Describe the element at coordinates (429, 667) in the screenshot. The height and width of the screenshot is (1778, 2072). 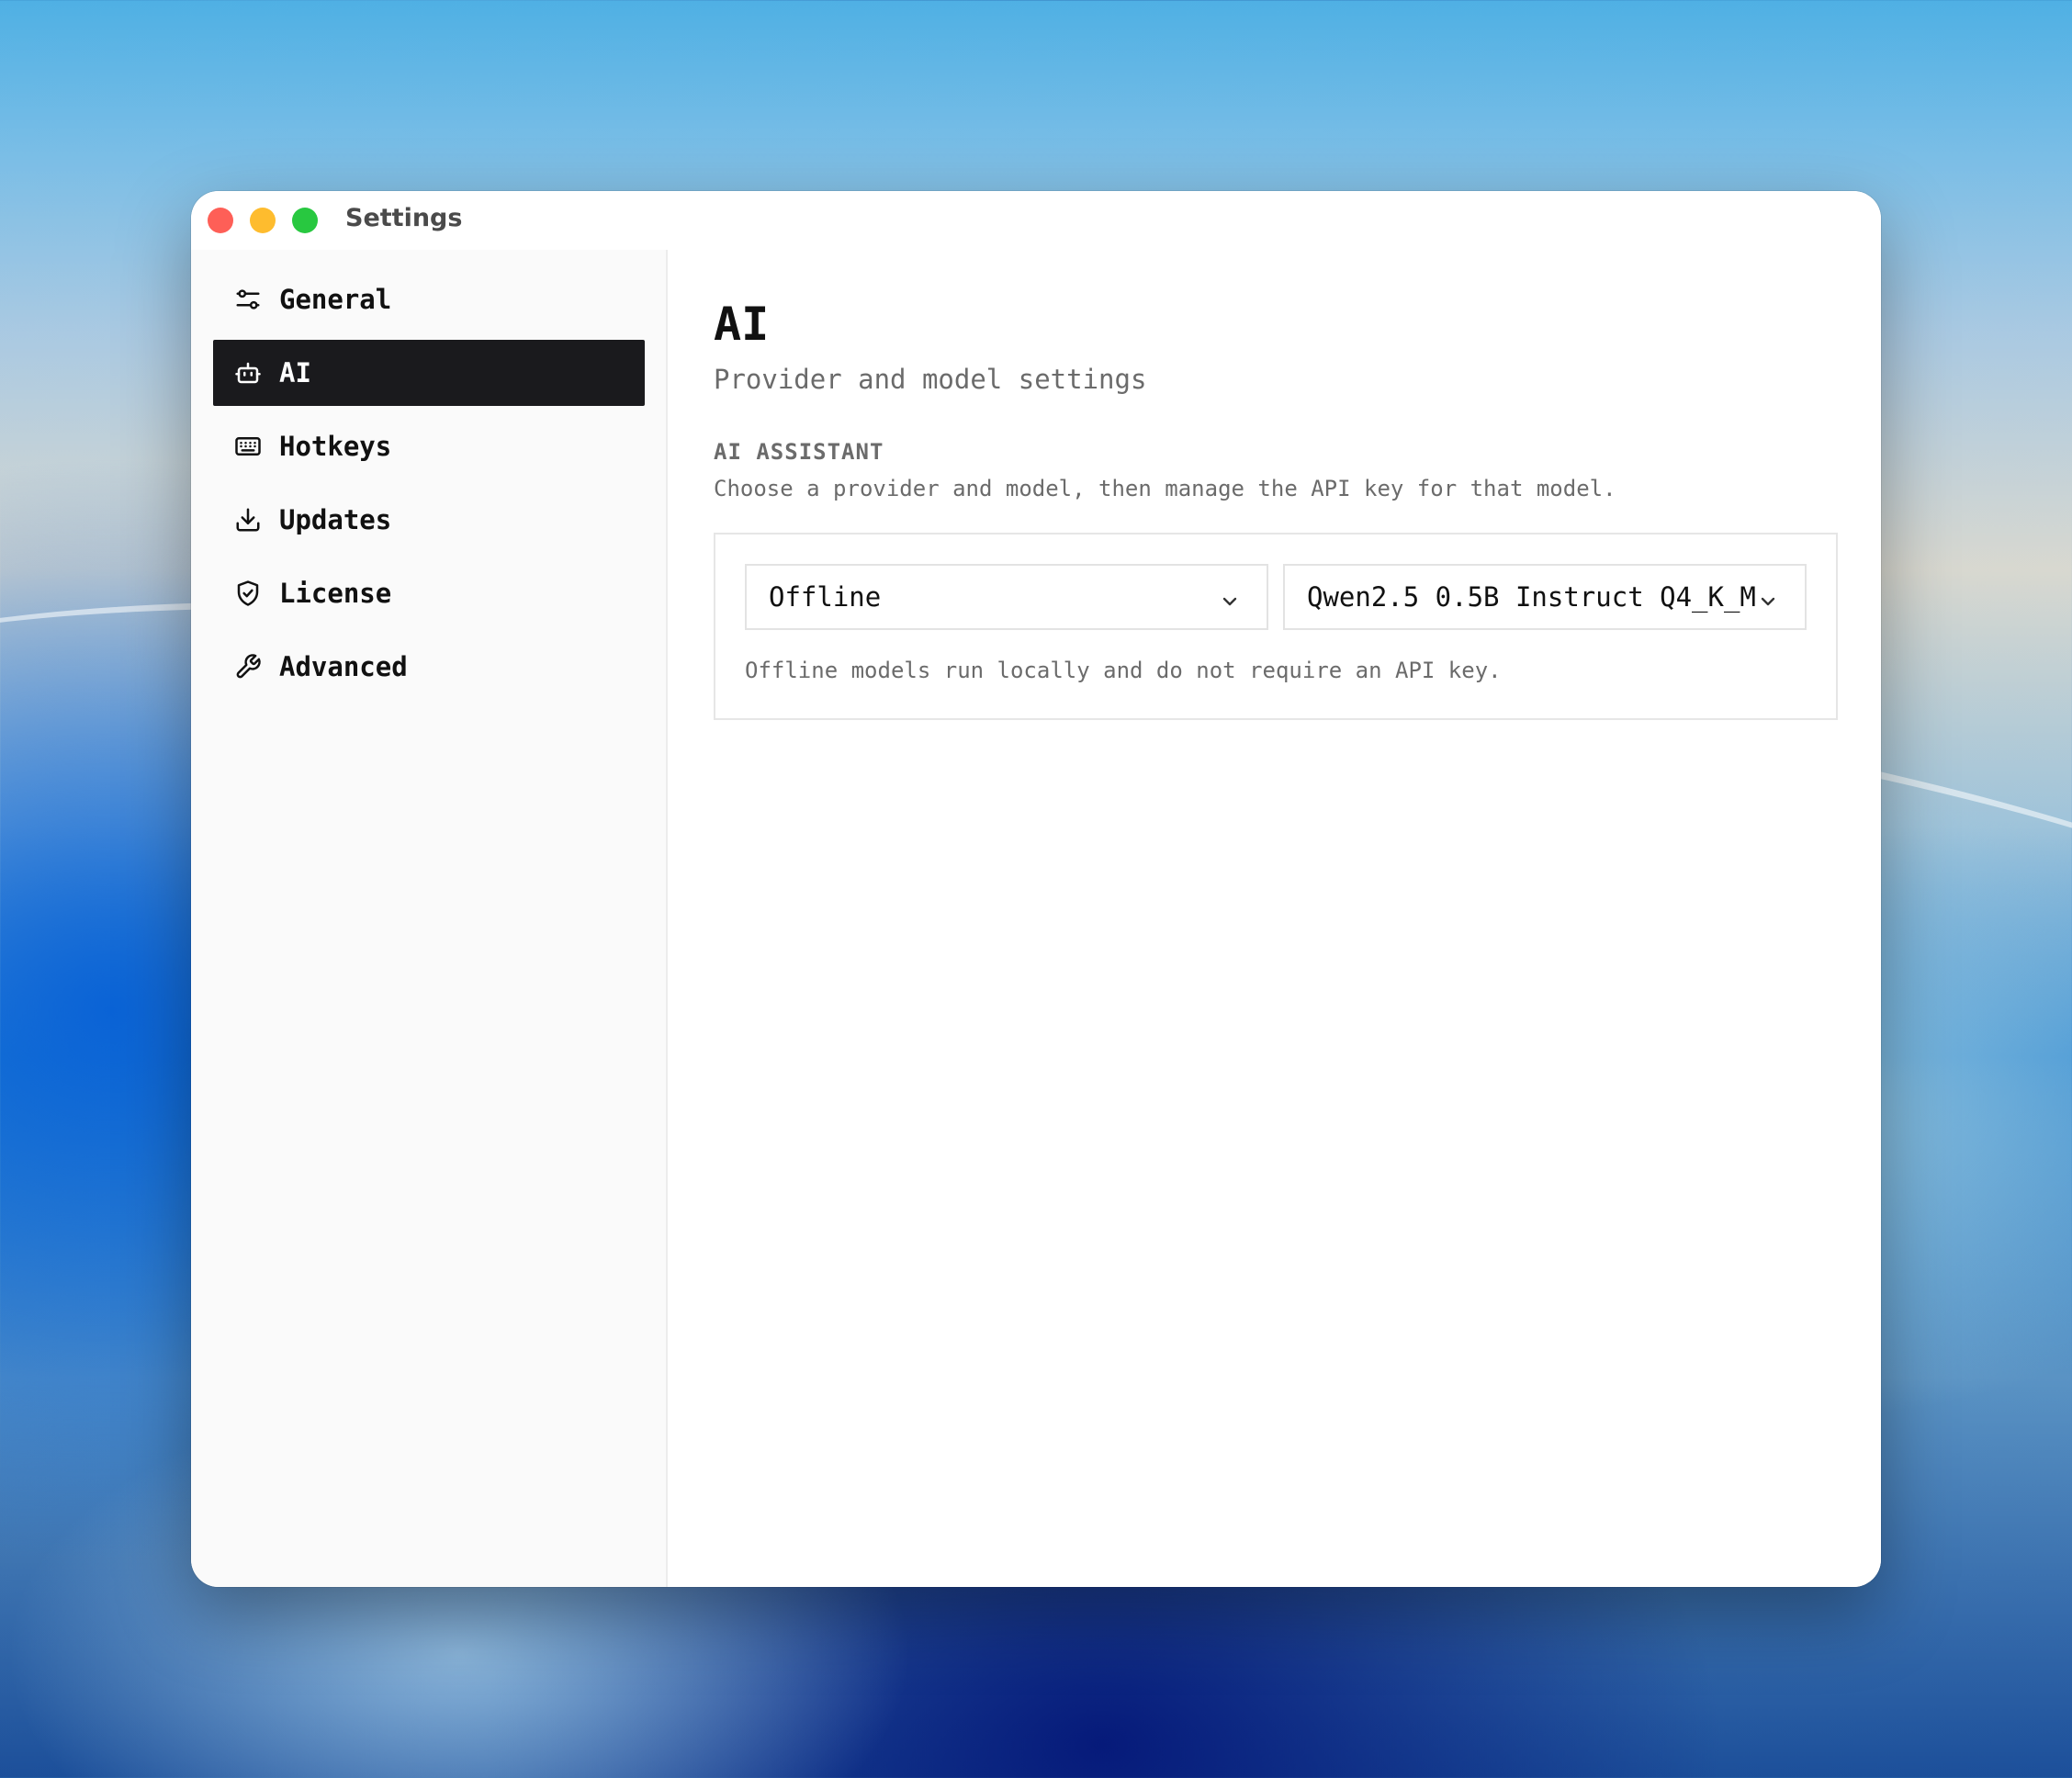
I see `sidebar-item-advanced: Advanced` at that location.